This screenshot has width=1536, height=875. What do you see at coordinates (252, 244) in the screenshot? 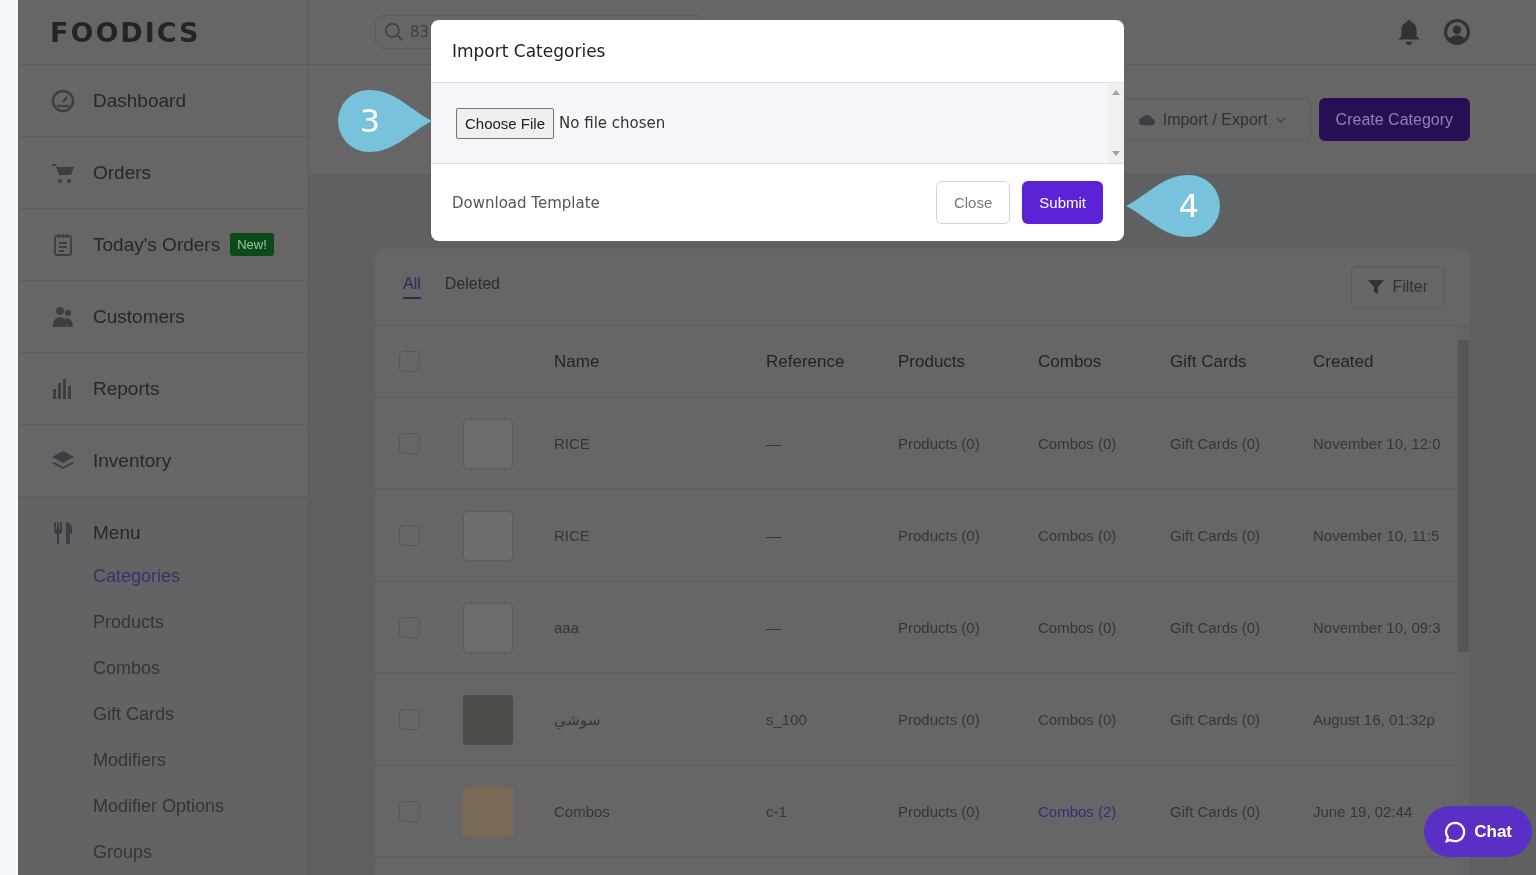
I see `new-badge: New!` at bounding box center [252, 244].